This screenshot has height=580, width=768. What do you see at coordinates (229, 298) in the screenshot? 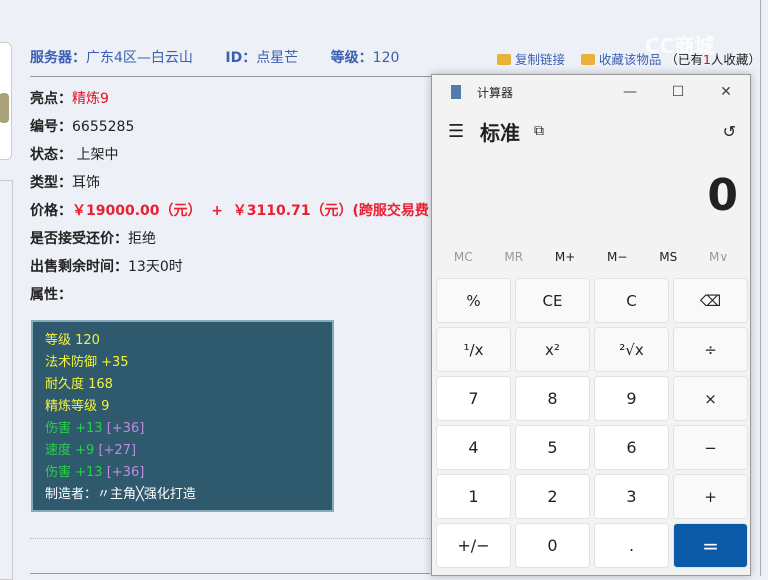
I see `detail-row: 属性：` at bounding box center [229, 298].